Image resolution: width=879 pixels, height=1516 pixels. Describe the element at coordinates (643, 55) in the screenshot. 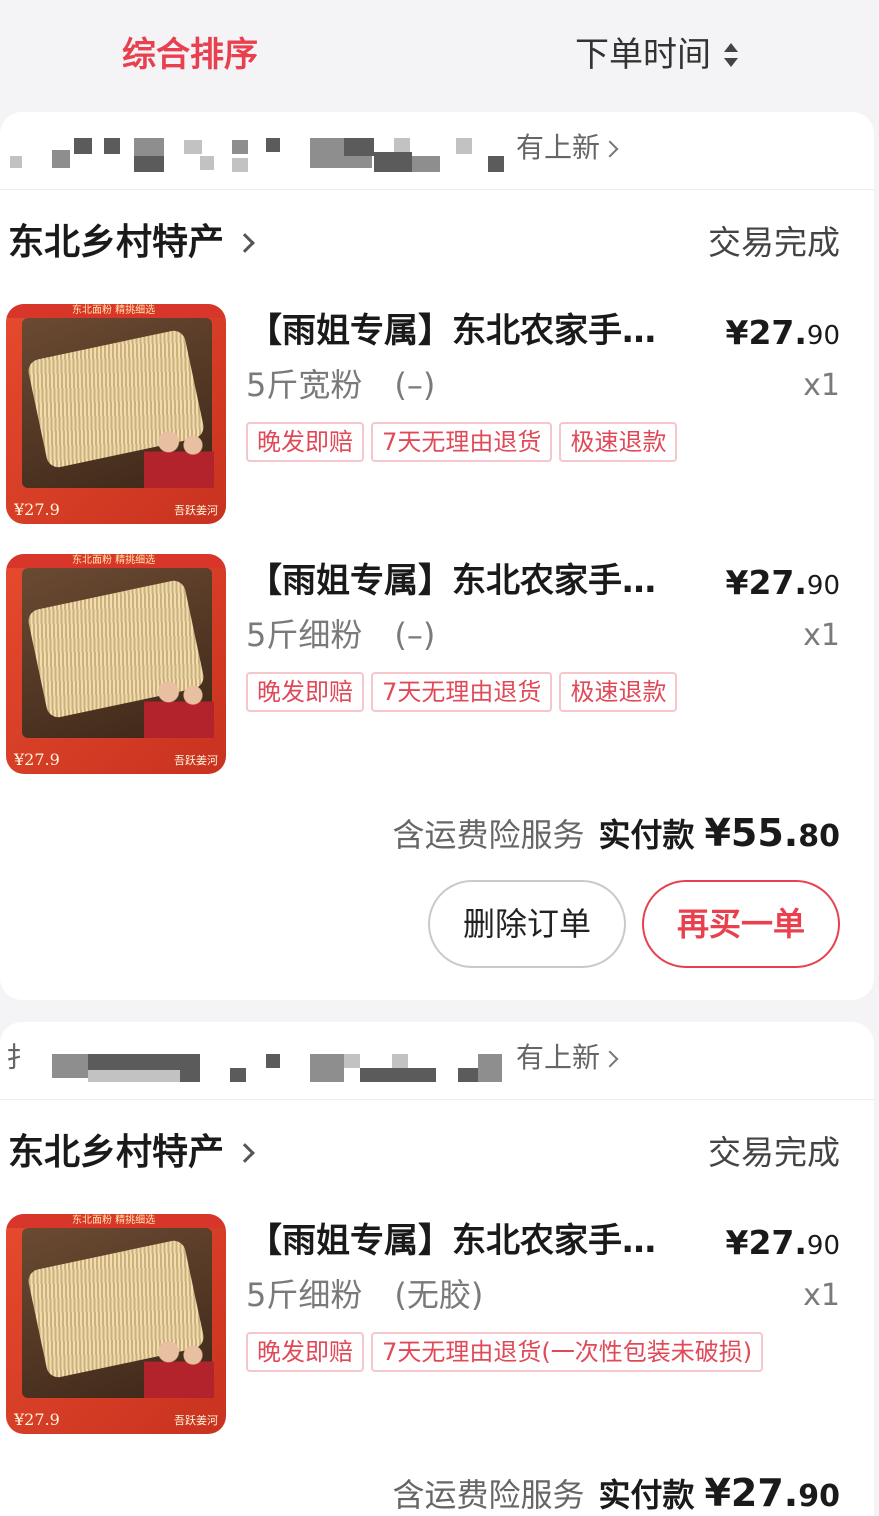

I see `tab-order-time: 下单时间` at that location.